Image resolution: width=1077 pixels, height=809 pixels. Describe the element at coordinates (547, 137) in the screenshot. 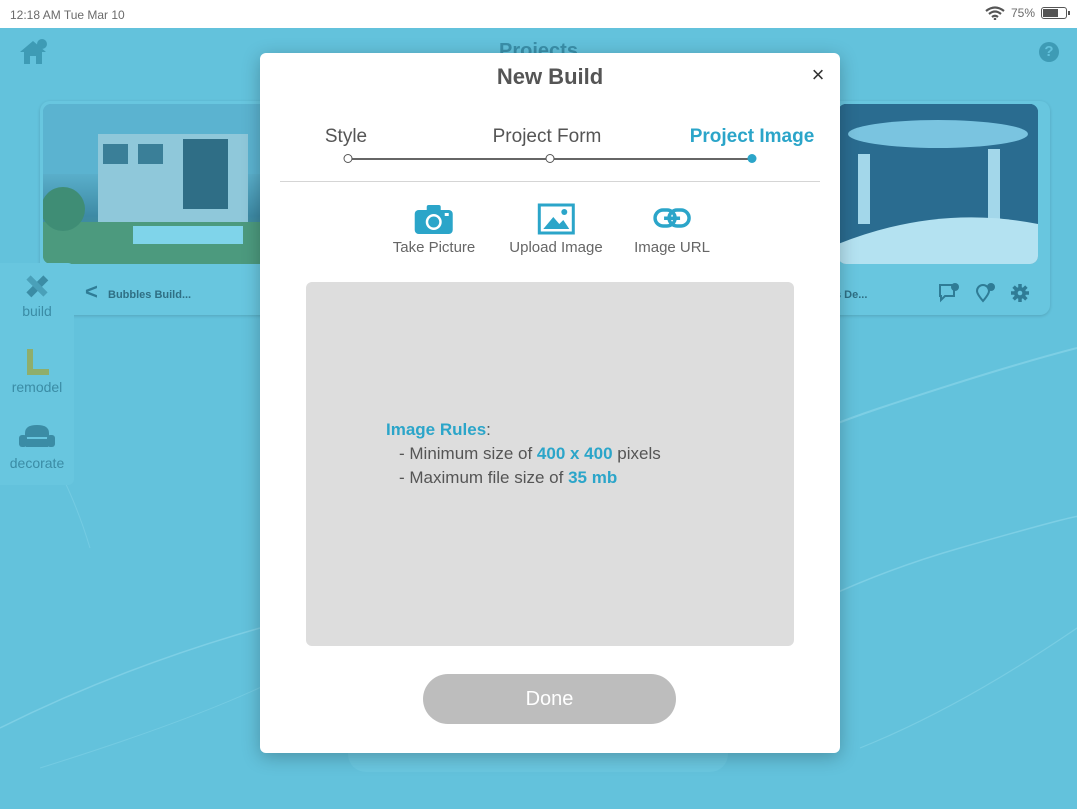

I see `step-project-form-label: Project Form` at that location.